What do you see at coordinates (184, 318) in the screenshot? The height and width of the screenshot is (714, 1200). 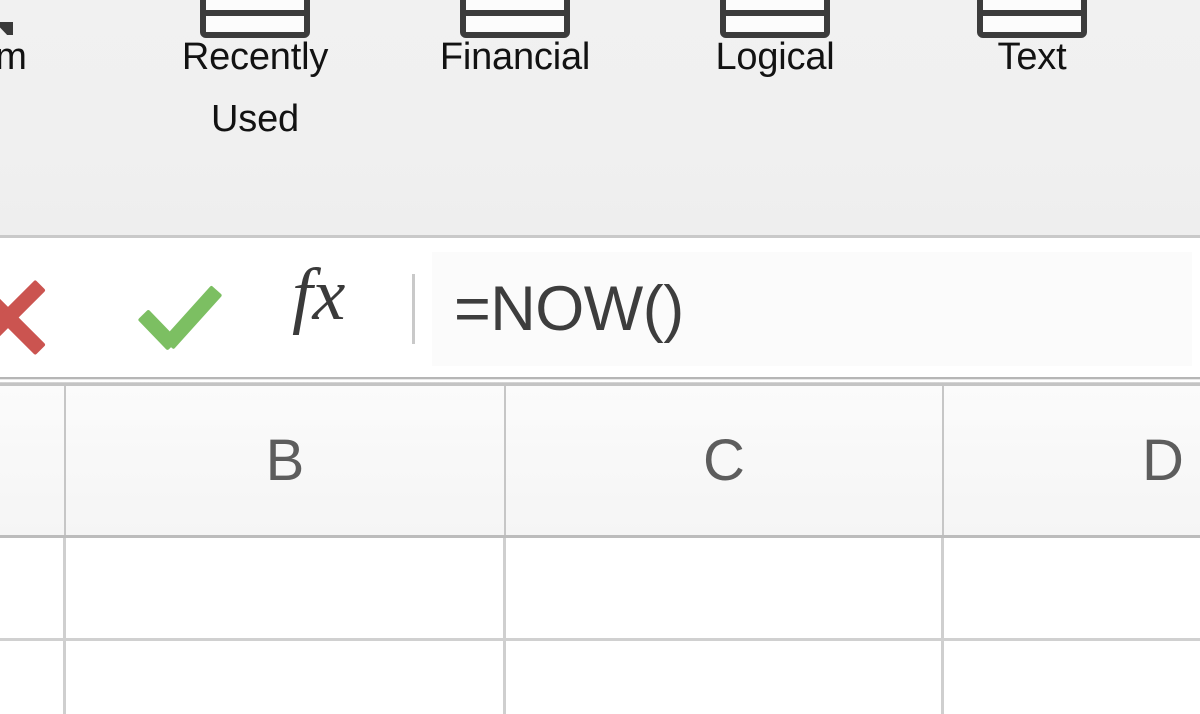 I see `accept-check-icon` at bounding box center [184, 318].